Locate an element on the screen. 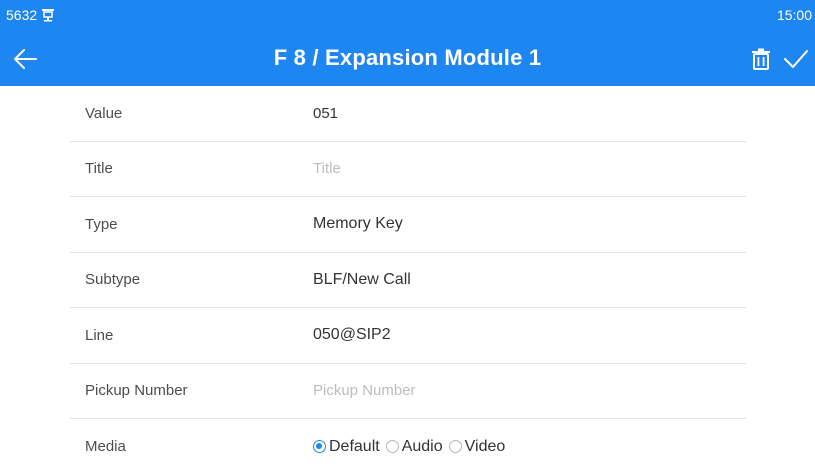 The height and width of the screenshot is (475, 815). media-option-audio: Audio is located at coordinates (414, 446).